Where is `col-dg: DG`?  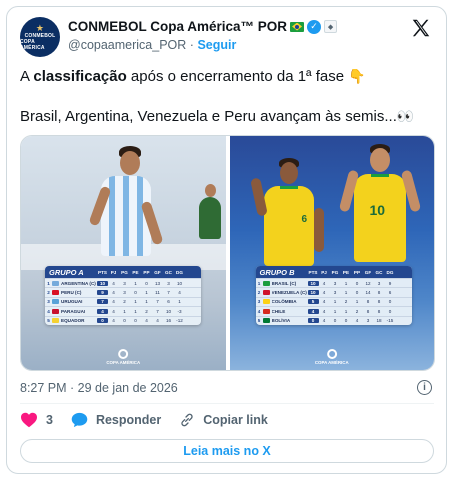 col-dg: DG is located at coordinates (390, 272).